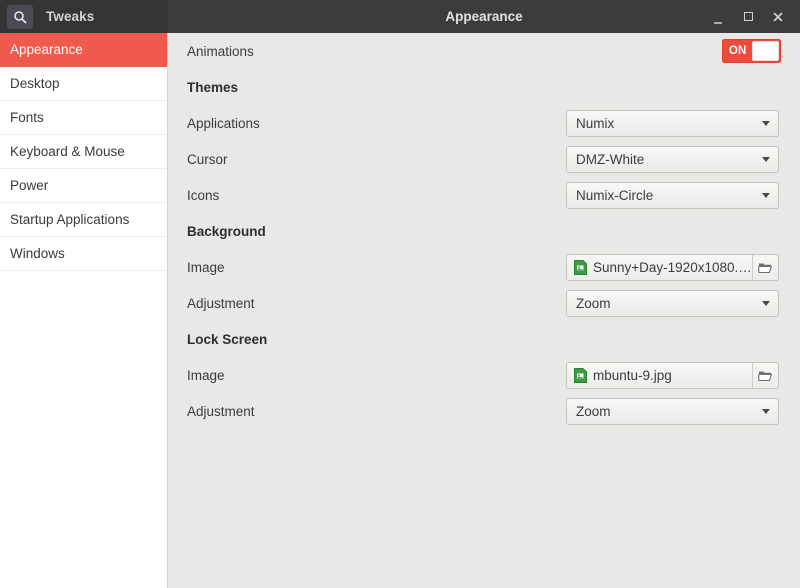 This screenshot has height=588, width=800. Describe the element at coordinates (610, 159) in the screenshot. I see `cursor-value: DMZ-White` at that location.